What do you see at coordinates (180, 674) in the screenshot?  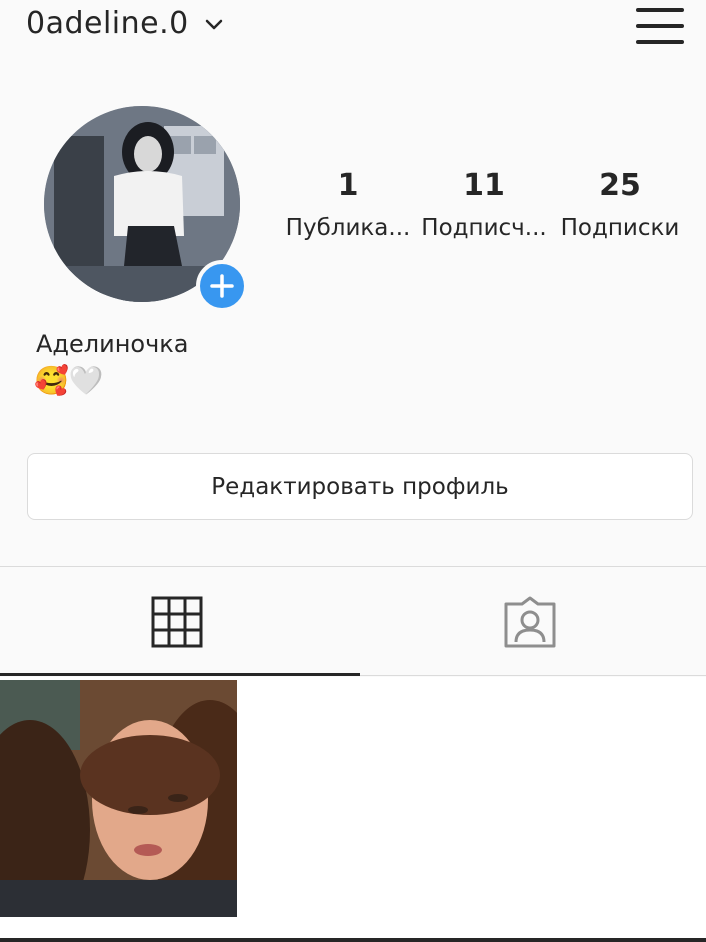 I see `active-tab-indicator` at bounding box center [180, 674].